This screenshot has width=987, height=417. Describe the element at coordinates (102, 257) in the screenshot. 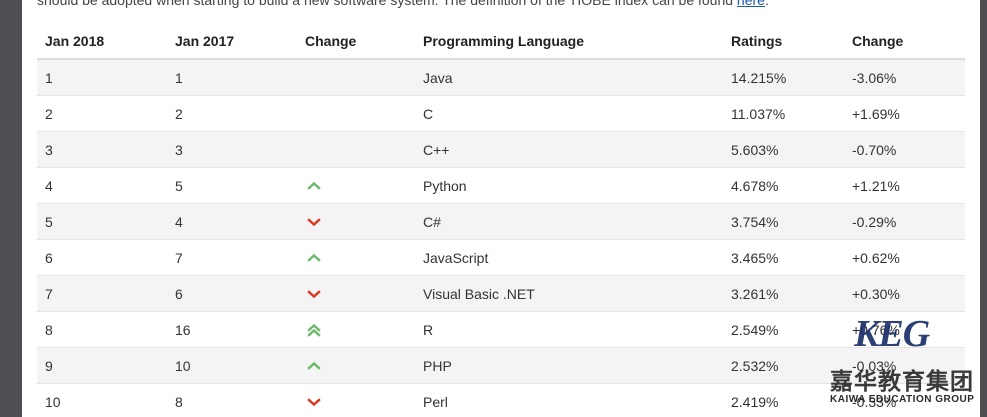

I see `rank-2018-cell: 6` at that location.